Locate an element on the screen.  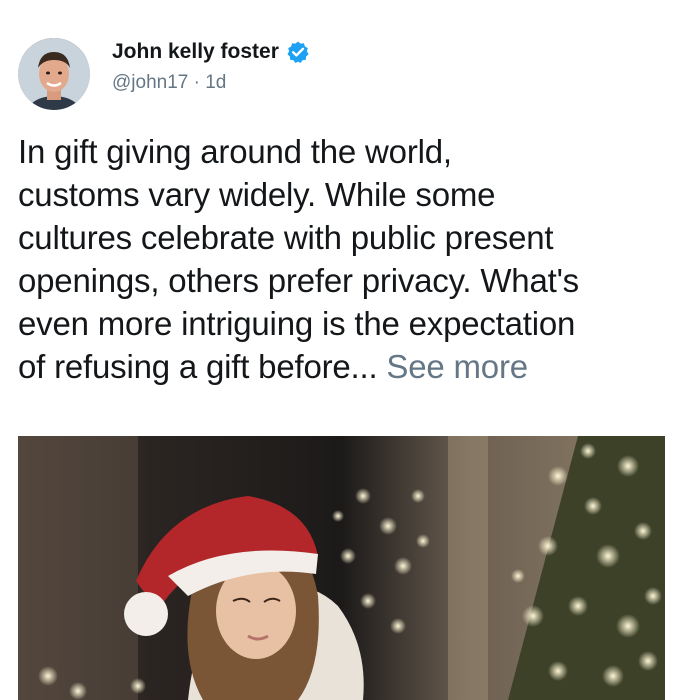
author-avatar is located at coordinates (54, 74).